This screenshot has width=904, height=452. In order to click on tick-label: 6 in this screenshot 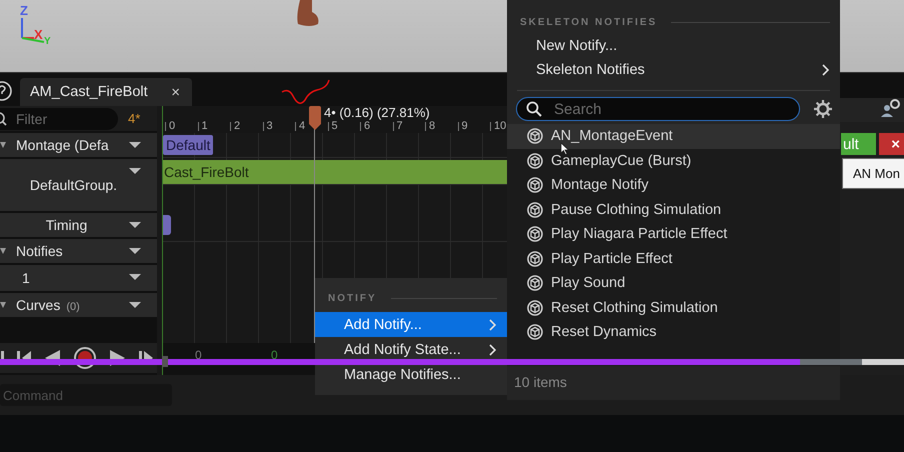, I will do `click(367, 126)`.